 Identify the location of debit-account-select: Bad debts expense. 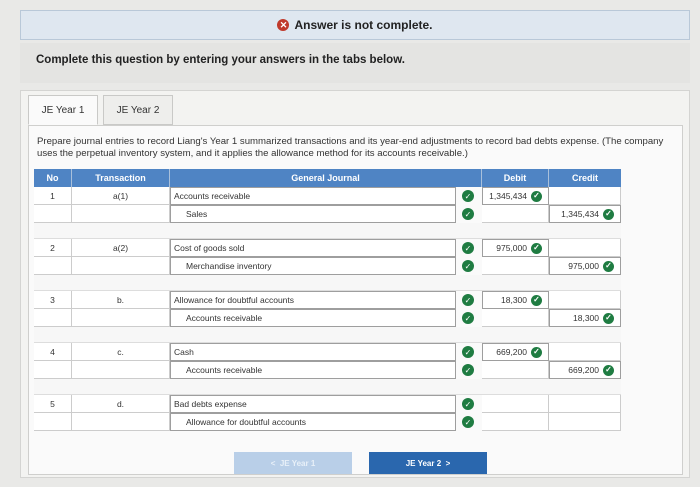
(313, 404).